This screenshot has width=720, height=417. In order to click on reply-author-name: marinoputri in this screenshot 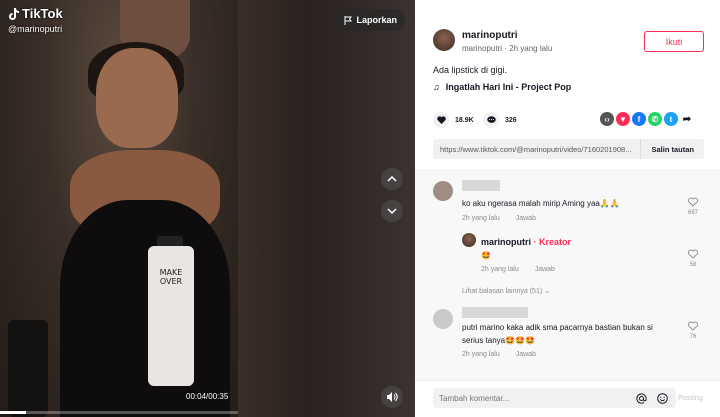, I will do `click(506, 242)`.